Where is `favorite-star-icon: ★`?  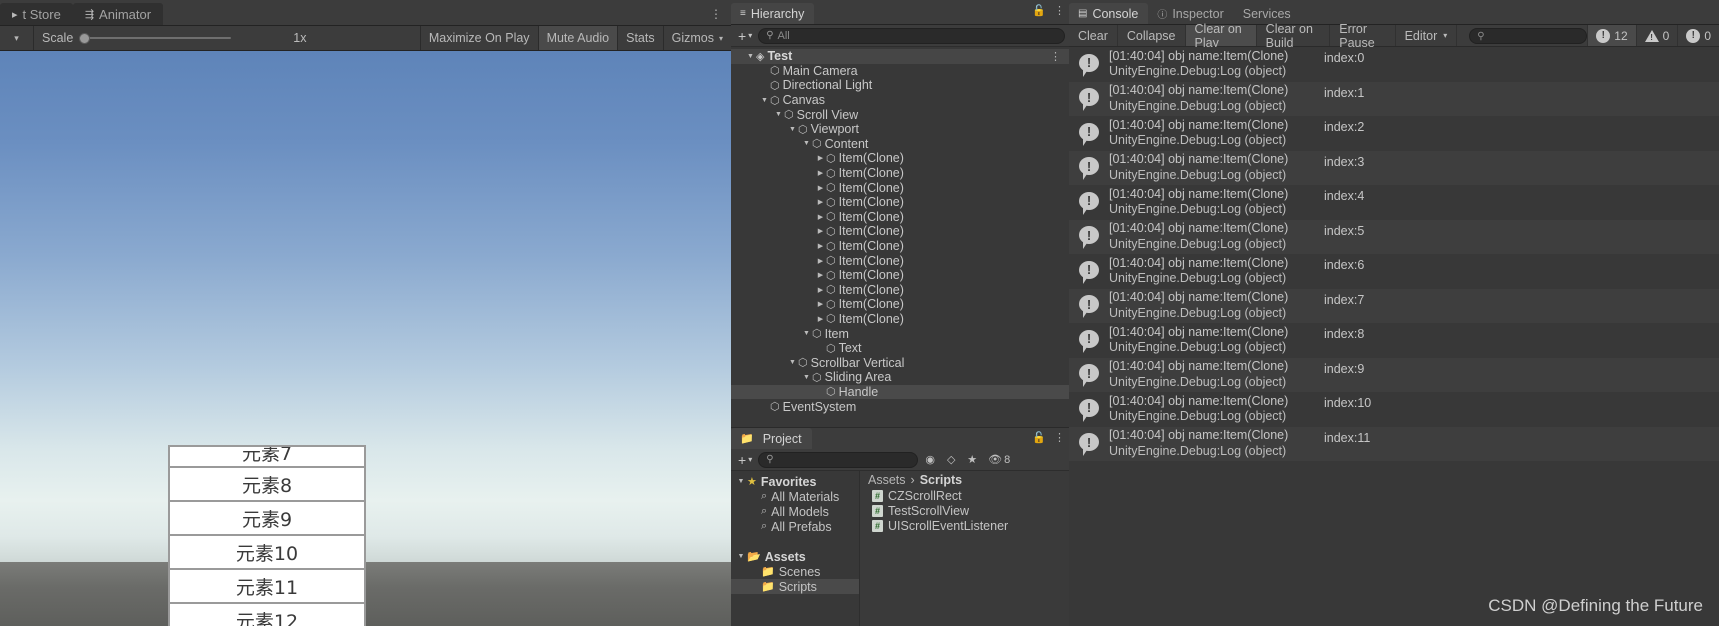
favorite-star-icon: ★ is located at coordinates (972, 460).